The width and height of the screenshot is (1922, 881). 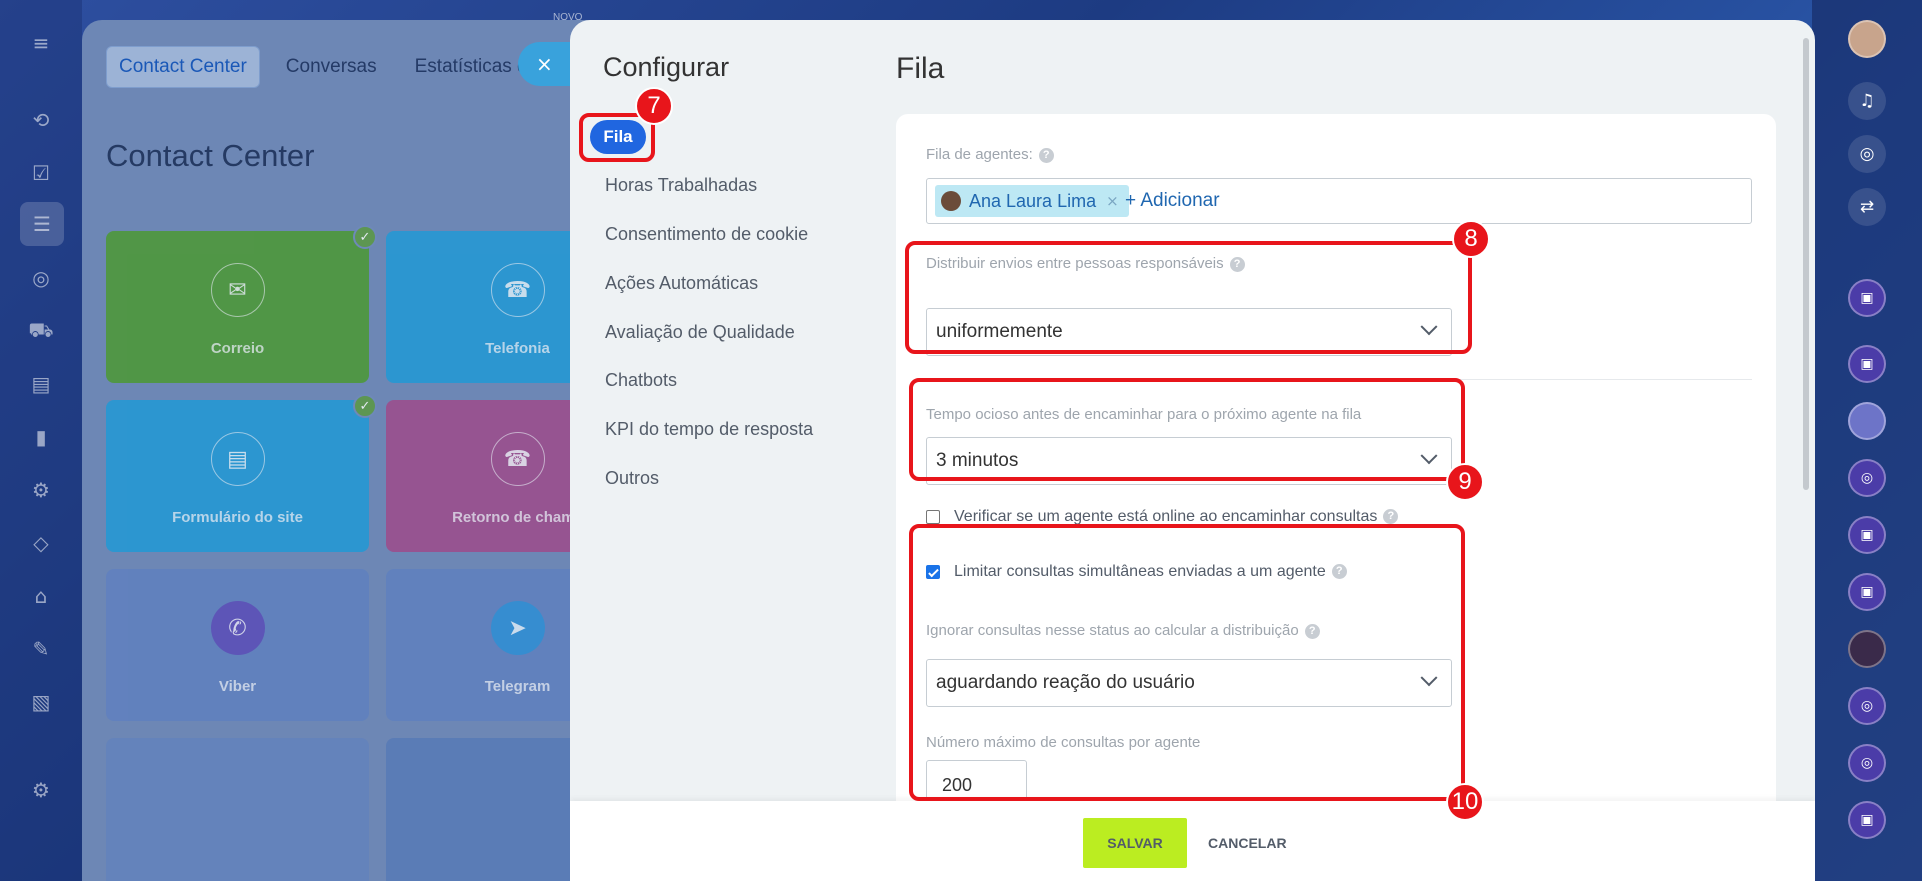 I want to click on transfer-icon: ⇄, so click(x=1867, y=207).